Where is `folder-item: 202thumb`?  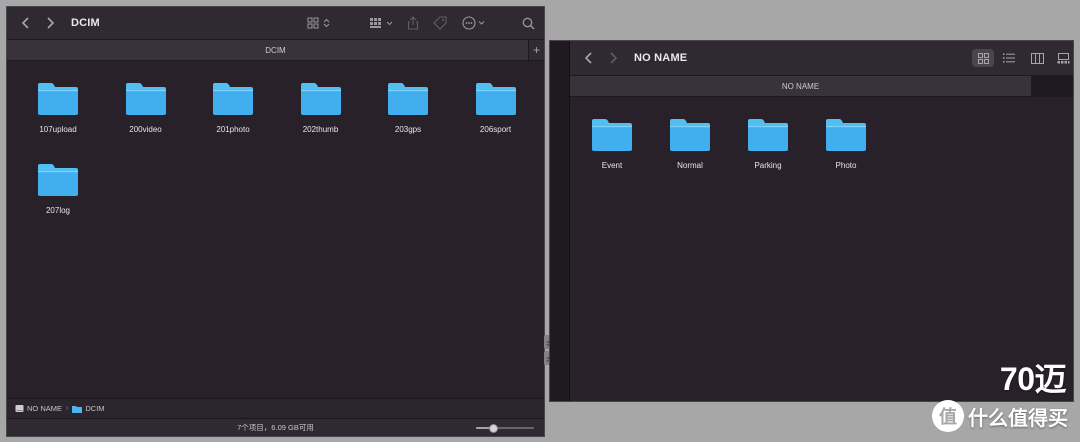
folder-item: 202thumb is located at coordinates (321, 107).